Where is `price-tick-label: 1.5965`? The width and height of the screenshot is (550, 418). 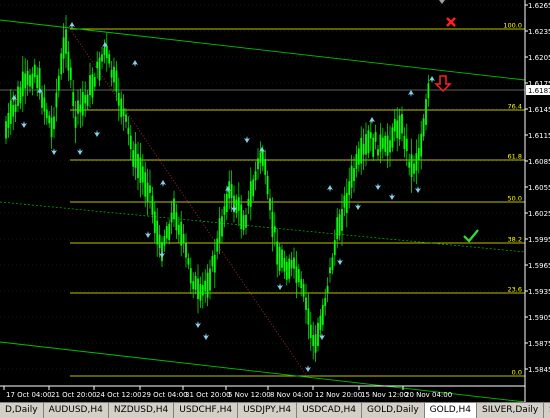 price-tick-label: 1.5965 is located at coordinates (539, 266).